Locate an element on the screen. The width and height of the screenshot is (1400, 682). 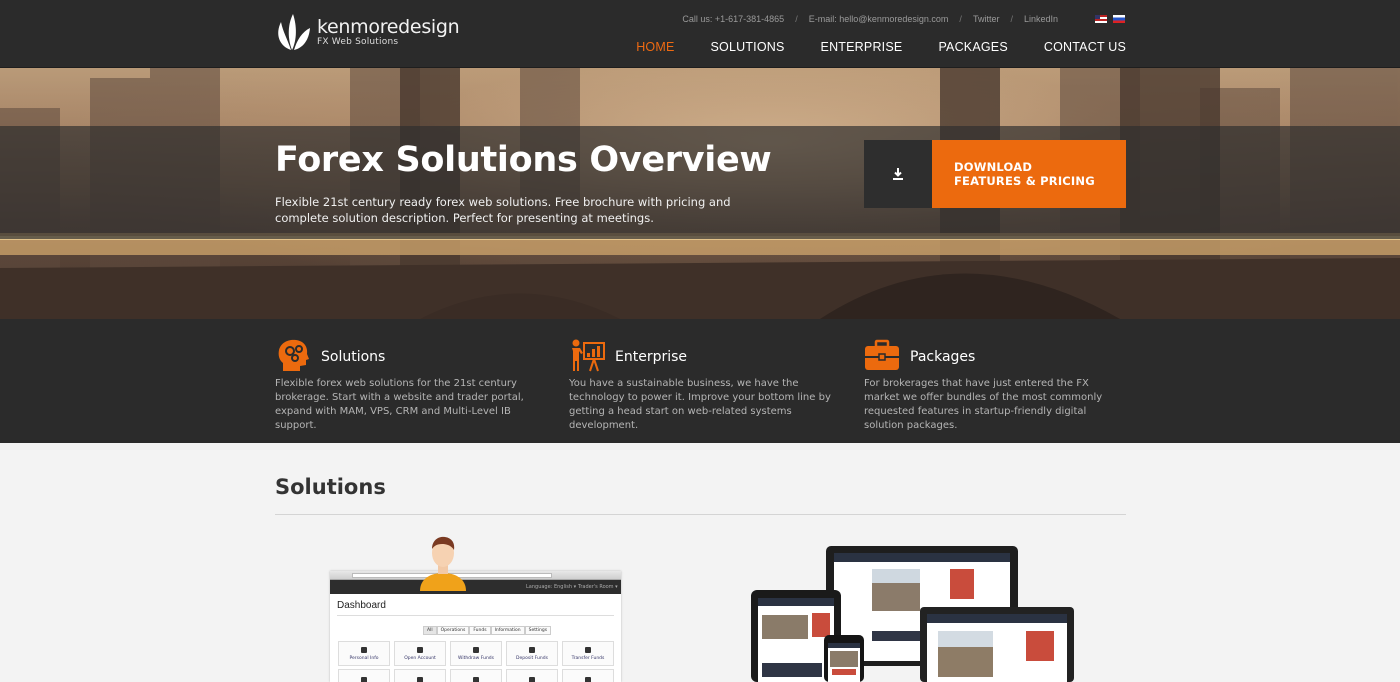
traders-room-select: Trader's Room ▾ is located at coordinates (598, 587).